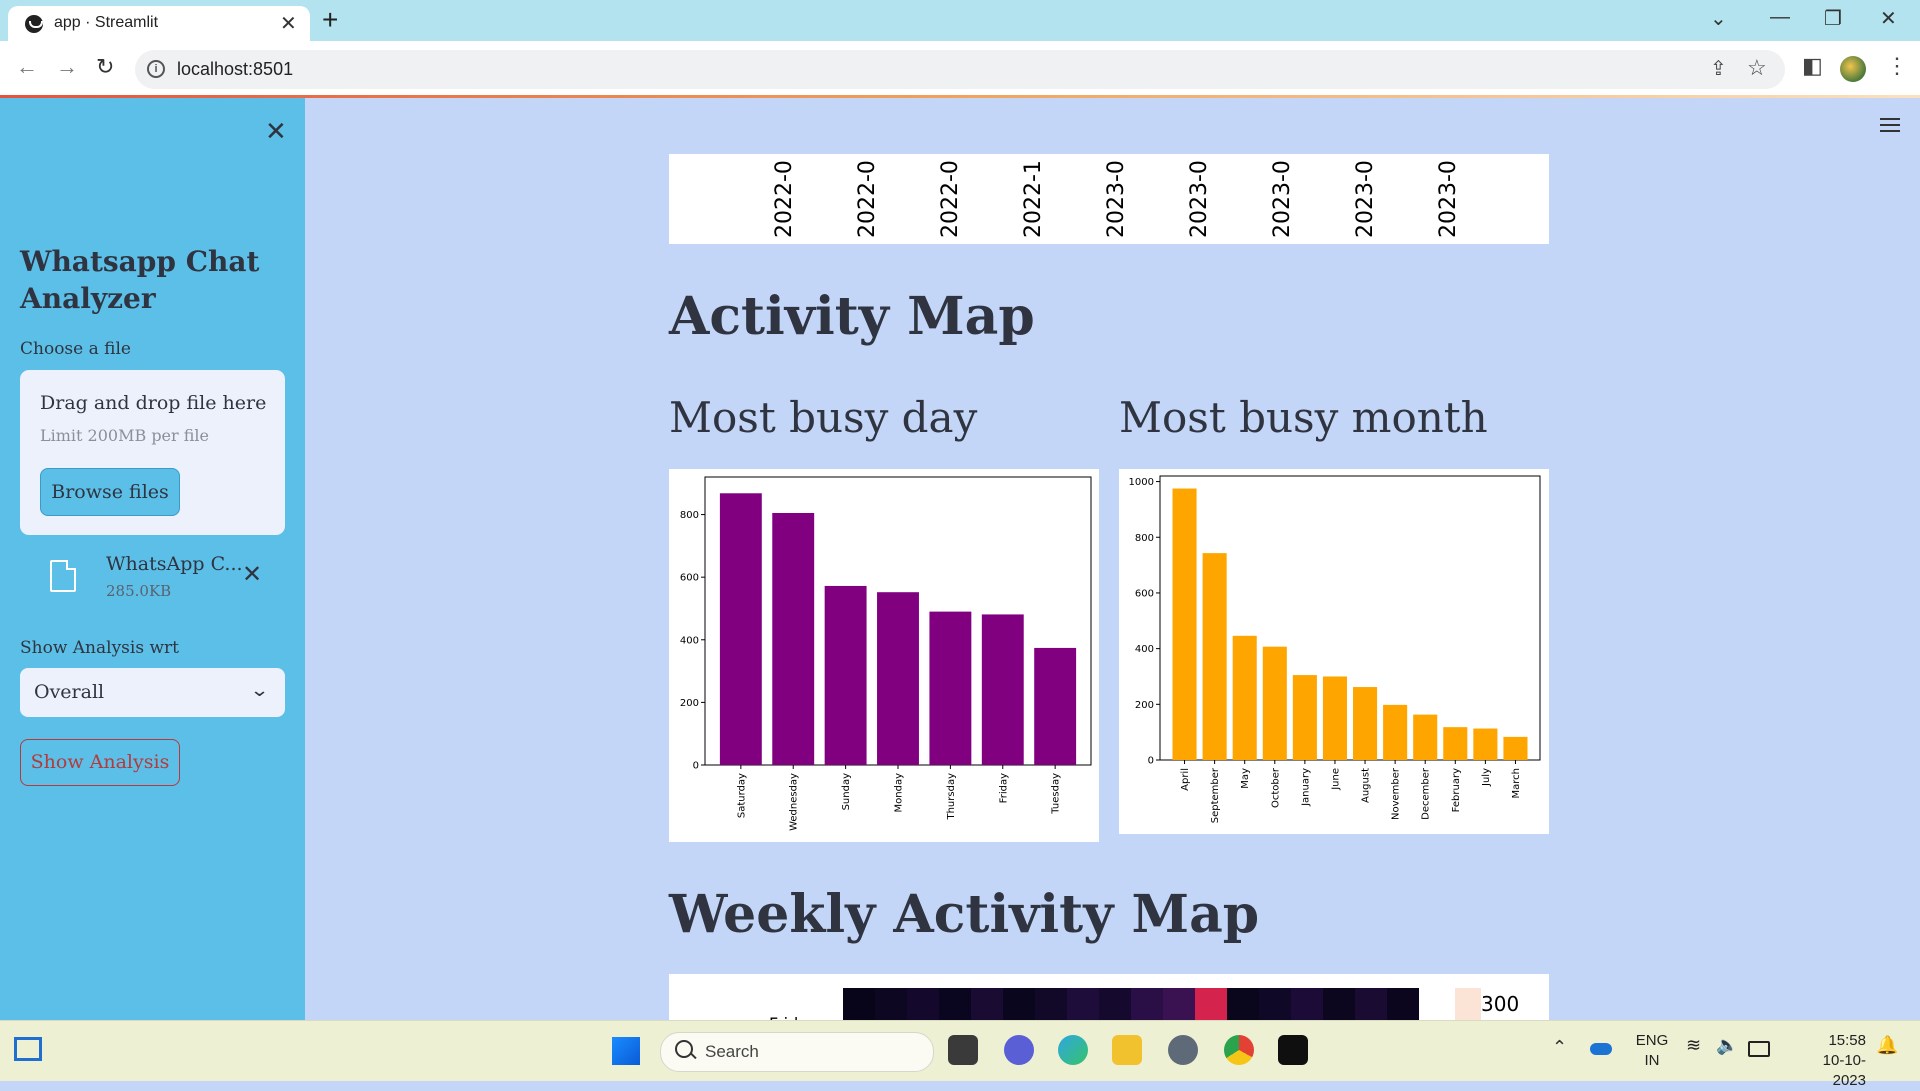  Describe the element at coordinates (152, 692) in the screenshot. I see `analysis-select: Overall ⌄` at that location.